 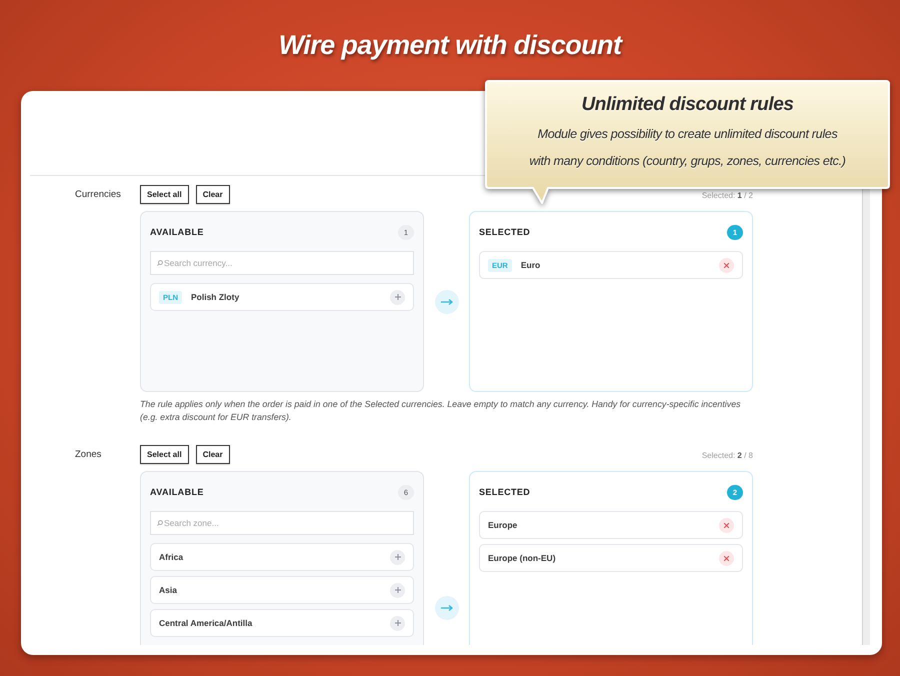 What do you see at coordinates (282, 557) in the screenshot?
I see `list-item: Africa` at bounding box center [282, 557].